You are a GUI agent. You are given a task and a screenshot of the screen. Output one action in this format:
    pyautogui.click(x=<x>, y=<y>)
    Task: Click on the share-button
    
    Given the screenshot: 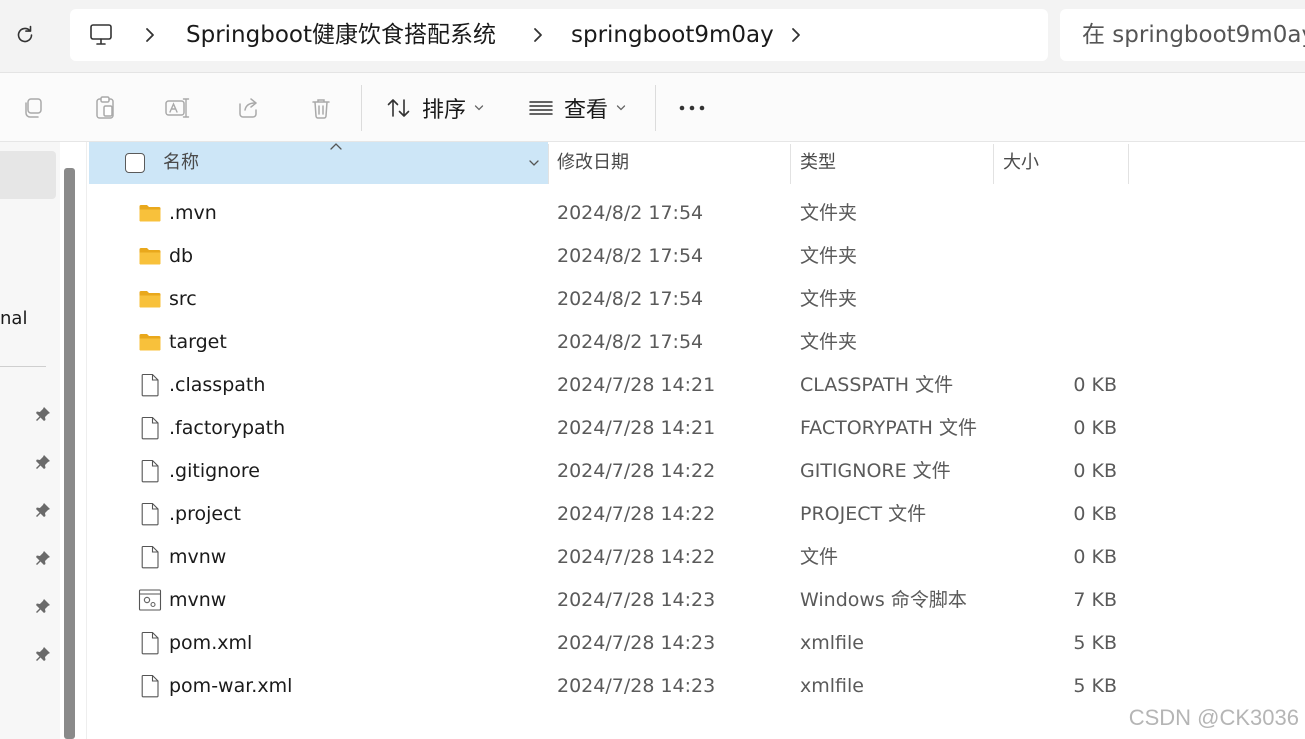 What is the action you would take?
    pyautogui.click(x=249, y=108)
    